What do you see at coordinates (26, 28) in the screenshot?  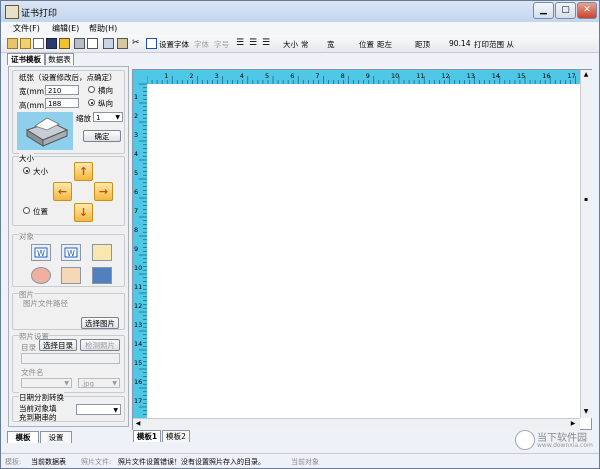 I see `menu-file: 文件(F)` at bounding box center [26, 28].